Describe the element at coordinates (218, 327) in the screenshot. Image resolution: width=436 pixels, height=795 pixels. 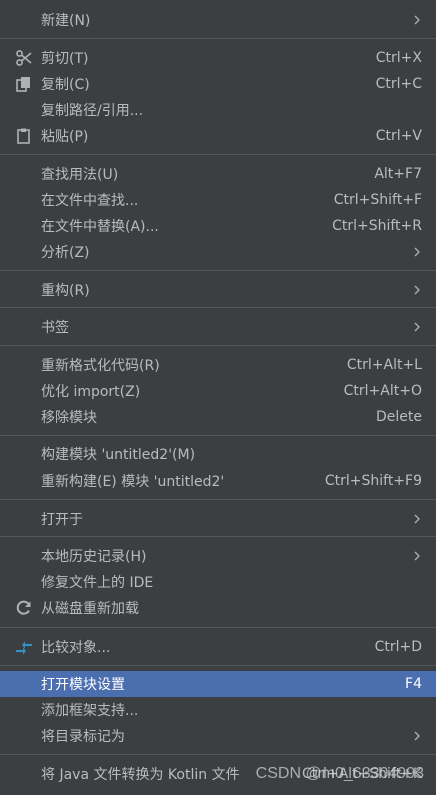
I see `menu-item-bookmarks: 书签` at that location.